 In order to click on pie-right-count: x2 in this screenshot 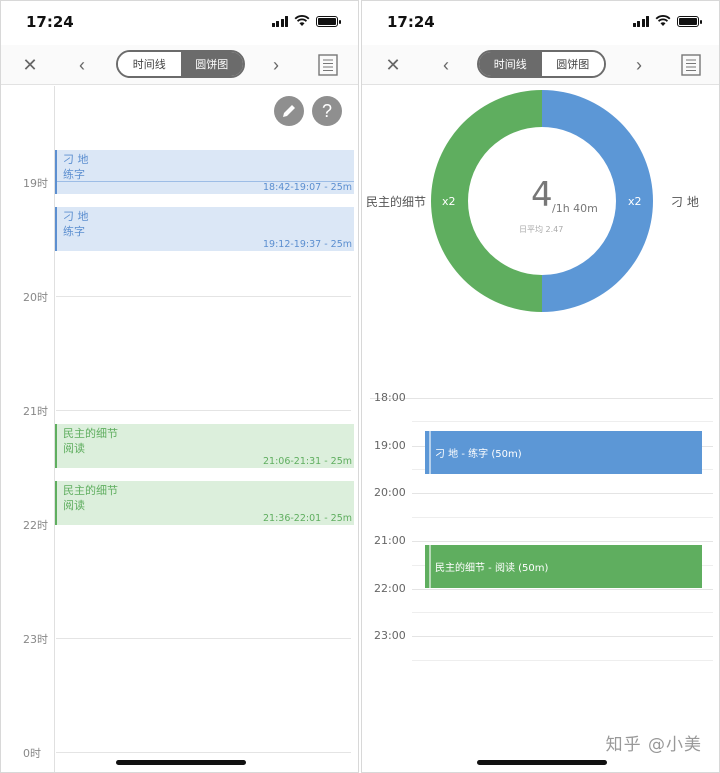, I will do `click(635, 201)`.